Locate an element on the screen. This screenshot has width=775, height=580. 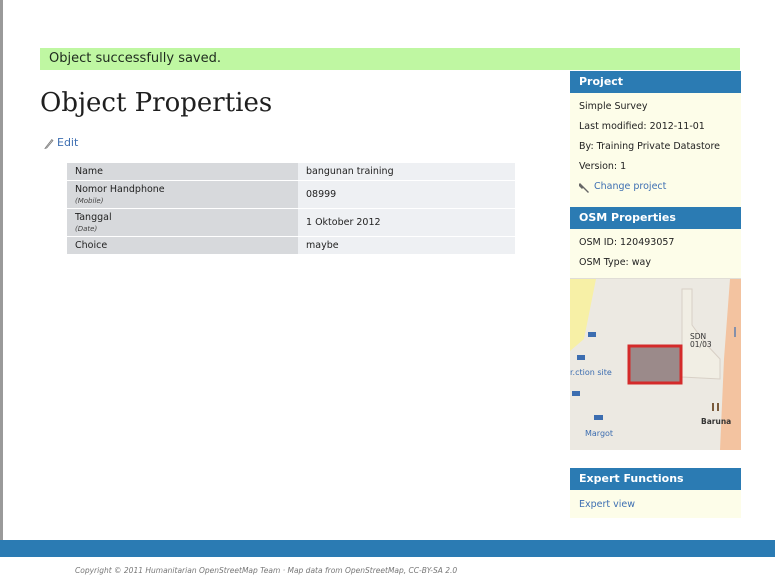
success-flash-message: Object successfully saved. is located at coordinates (390, 59).